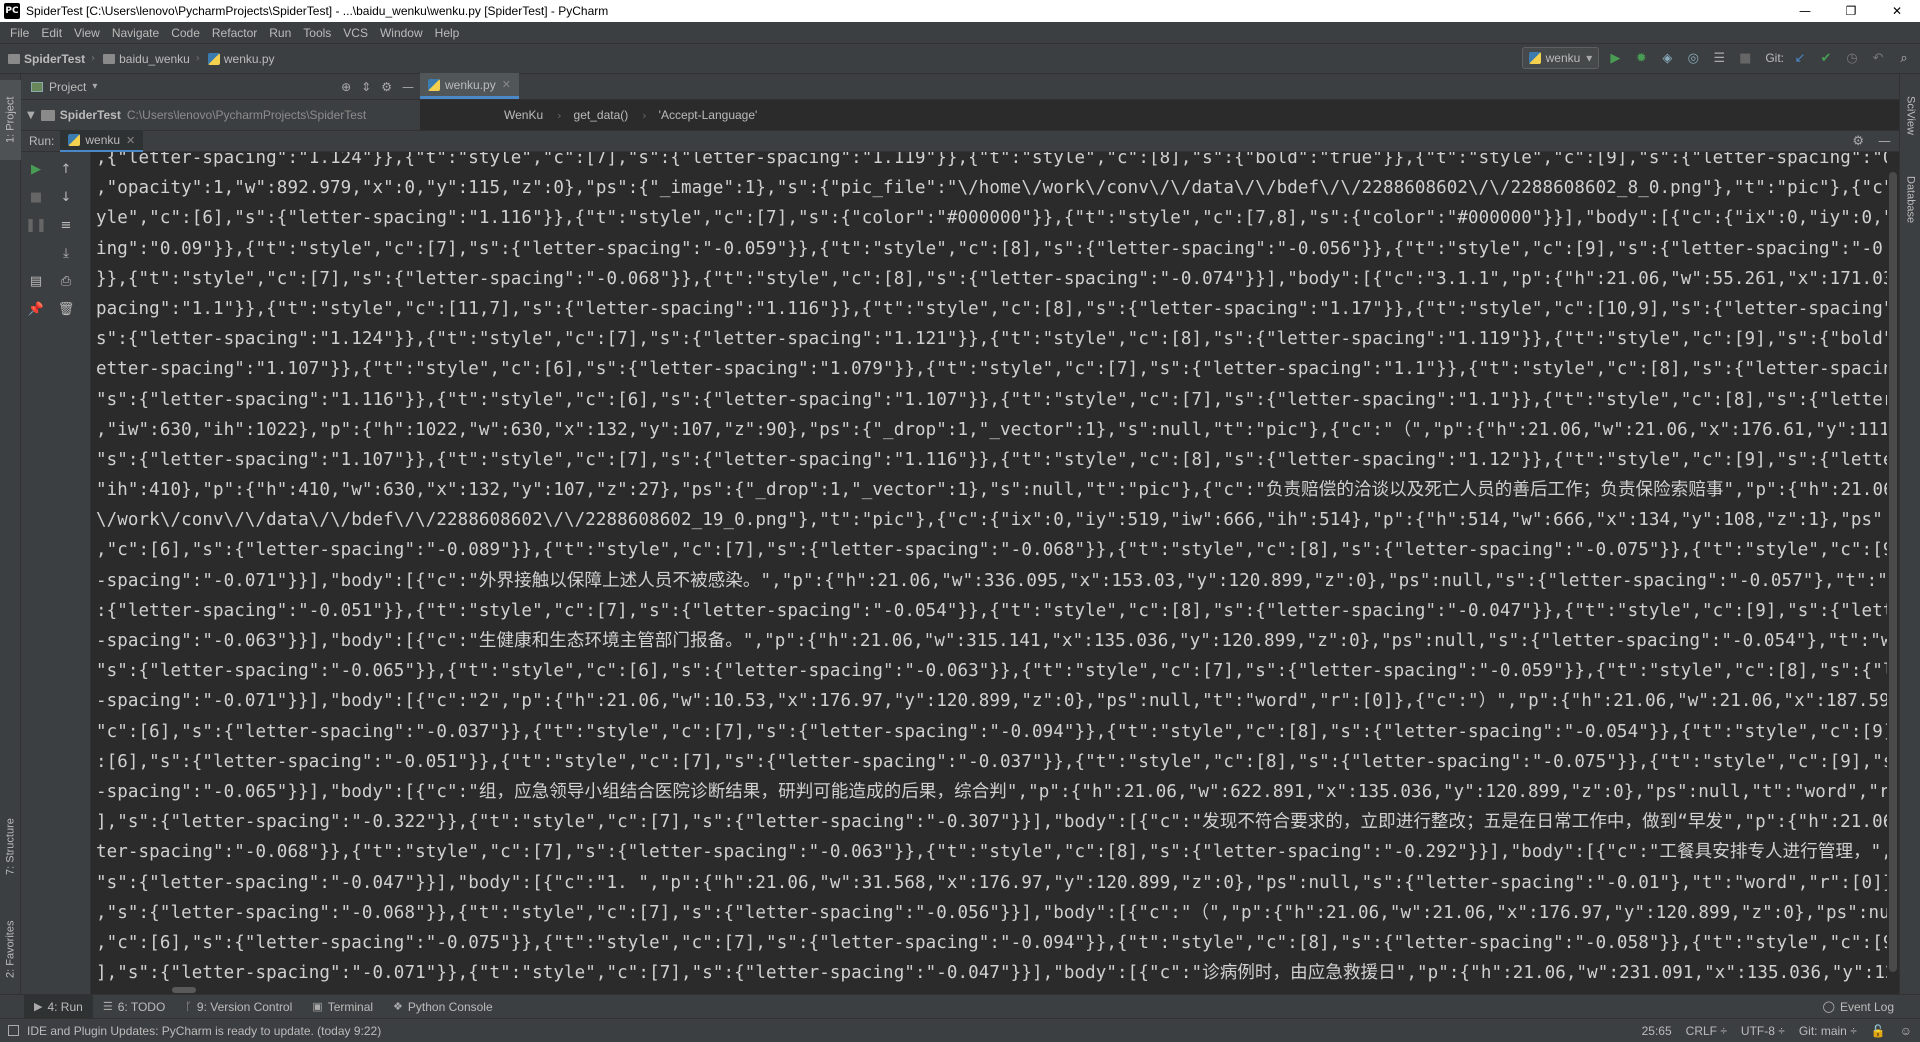 The width and height of the screenshot is (1920, 1042). Describe the element at coordinates (1858, 1007) in the screenshot. I see `event-log-button: ◯ Event Log` at that location.